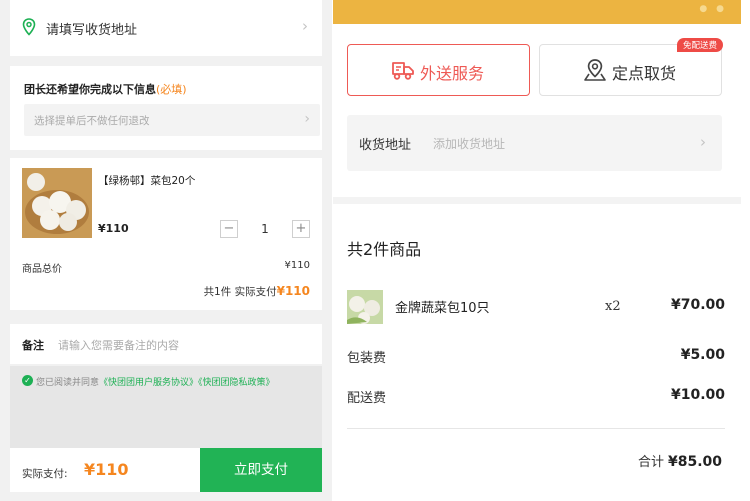 This screenshot has height=501, width=750. Describe the element at coordinates (57, 203) in the screenshot. I see `product-image` at that location.